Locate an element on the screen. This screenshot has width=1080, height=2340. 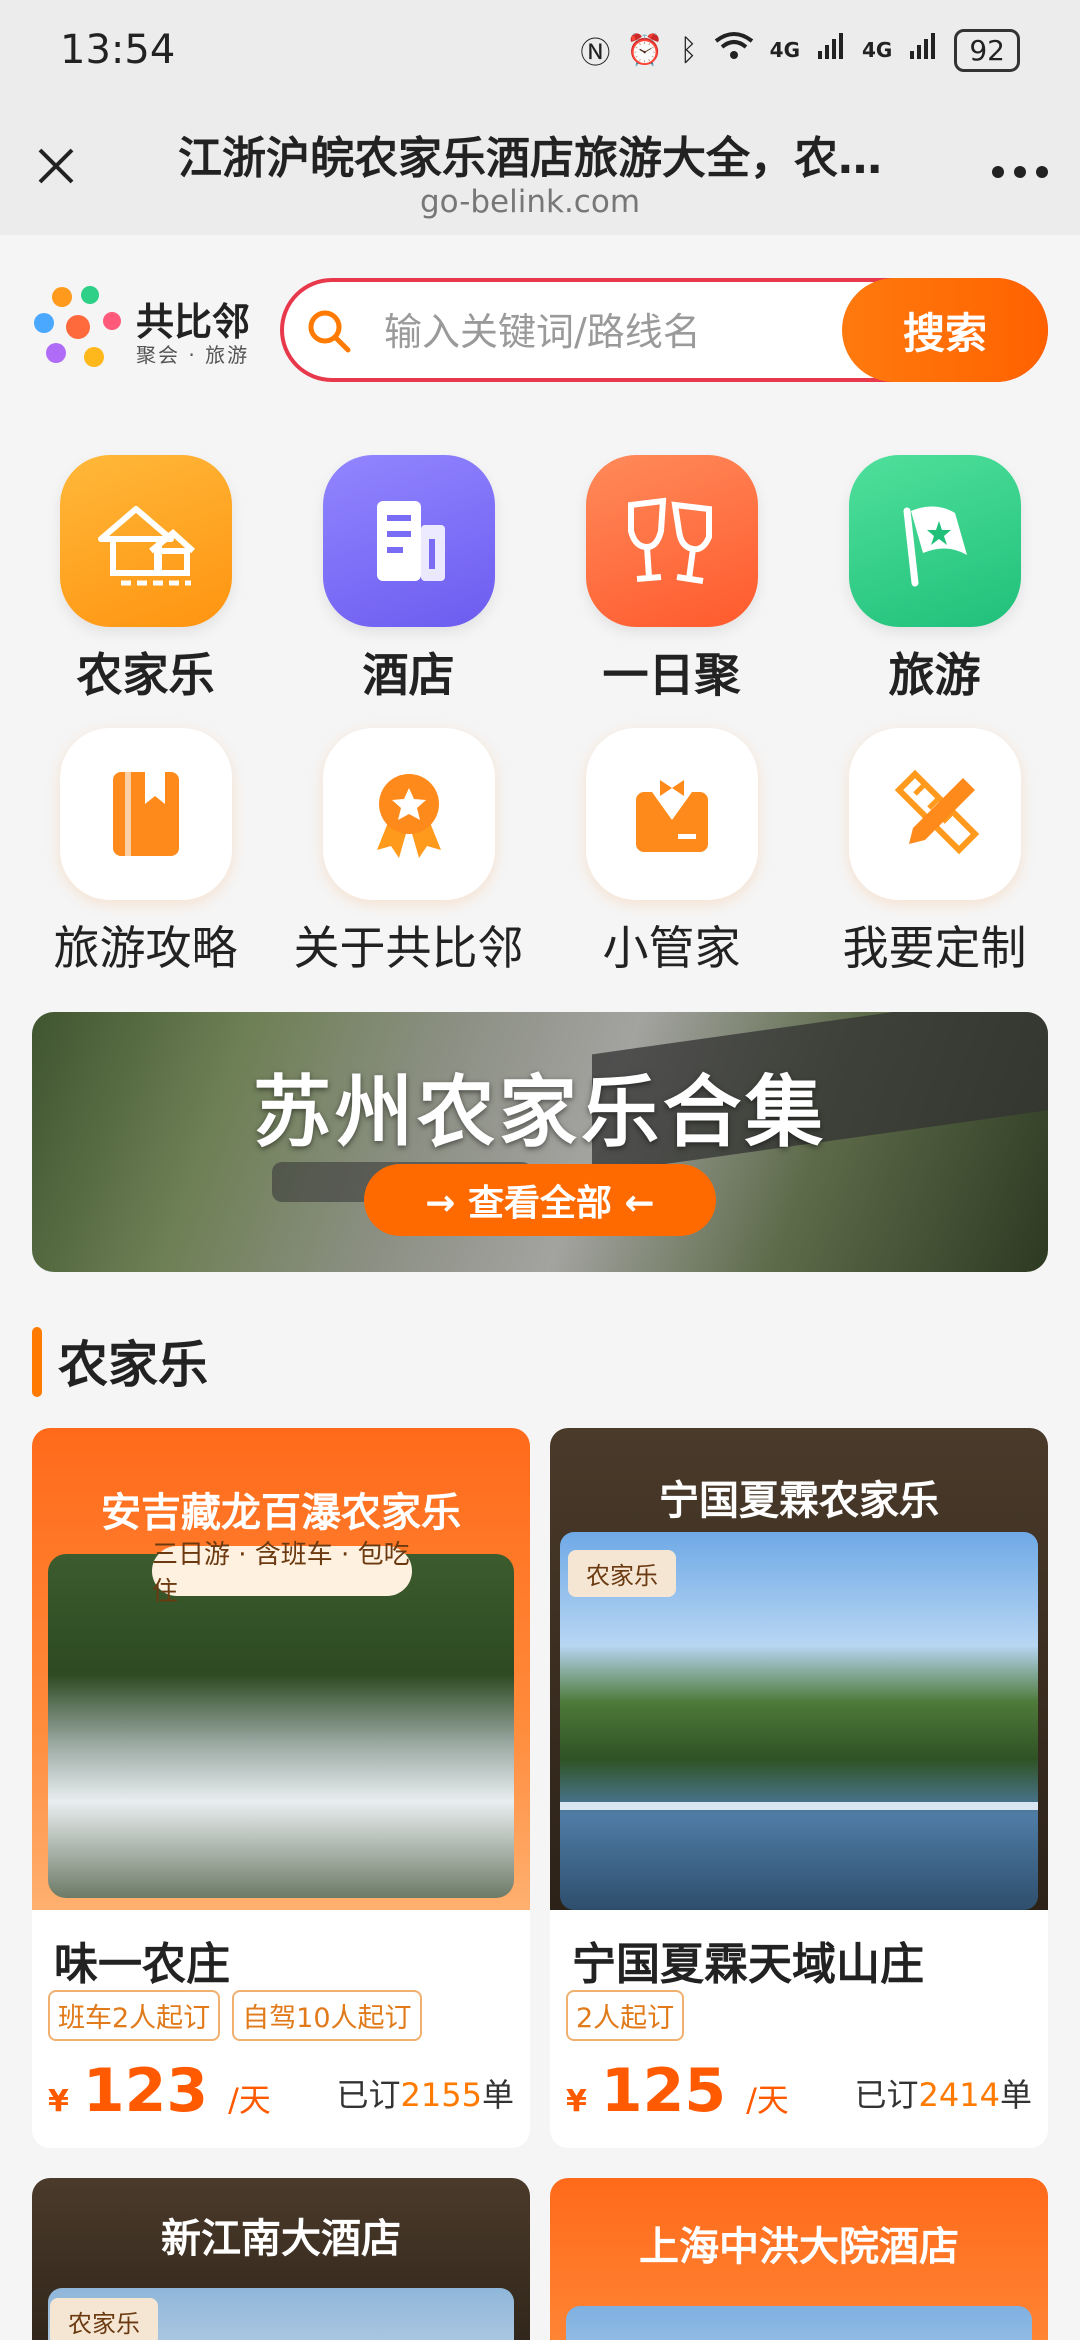
category-label: 农家乐 is located at coordinates (145, 675).